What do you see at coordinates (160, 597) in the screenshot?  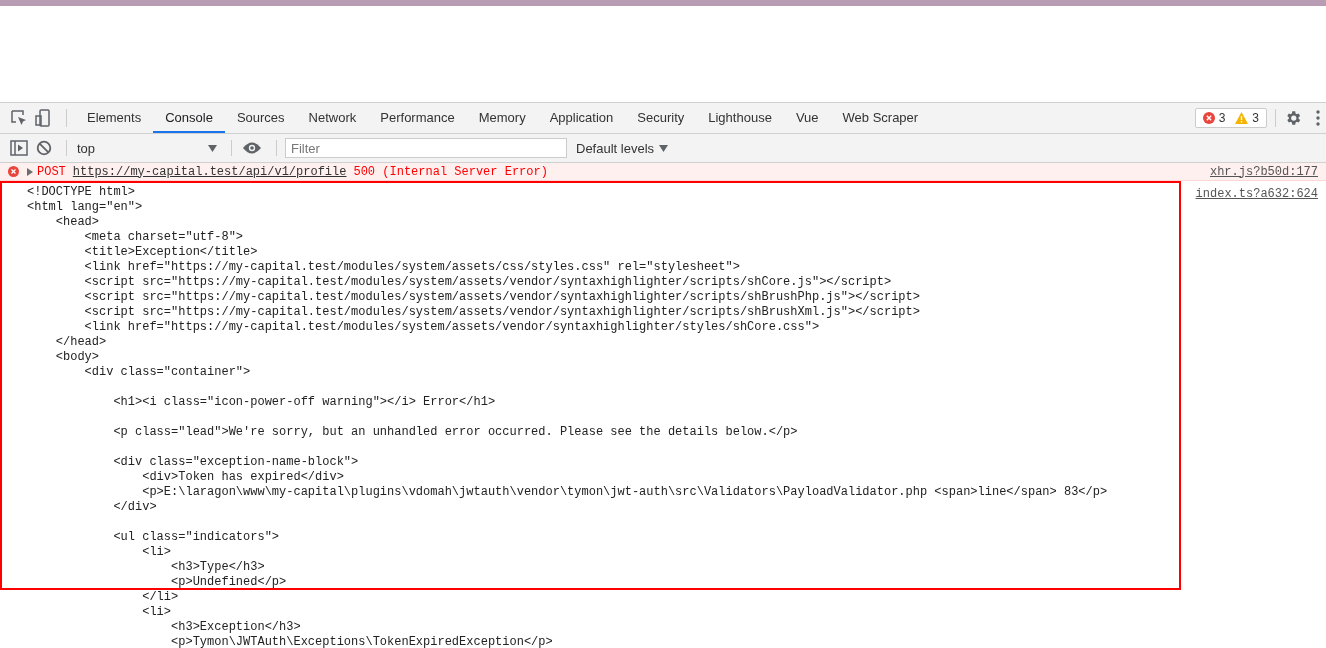 I see `code-line: </li>` at bounding box center [160, 597].